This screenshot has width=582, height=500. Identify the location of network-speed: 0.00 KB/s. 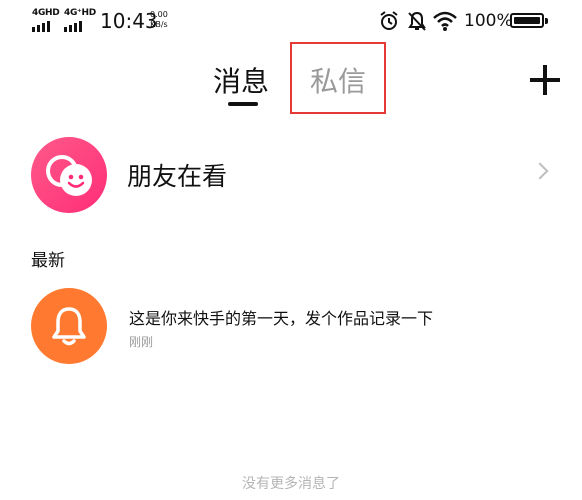
(159, 20).